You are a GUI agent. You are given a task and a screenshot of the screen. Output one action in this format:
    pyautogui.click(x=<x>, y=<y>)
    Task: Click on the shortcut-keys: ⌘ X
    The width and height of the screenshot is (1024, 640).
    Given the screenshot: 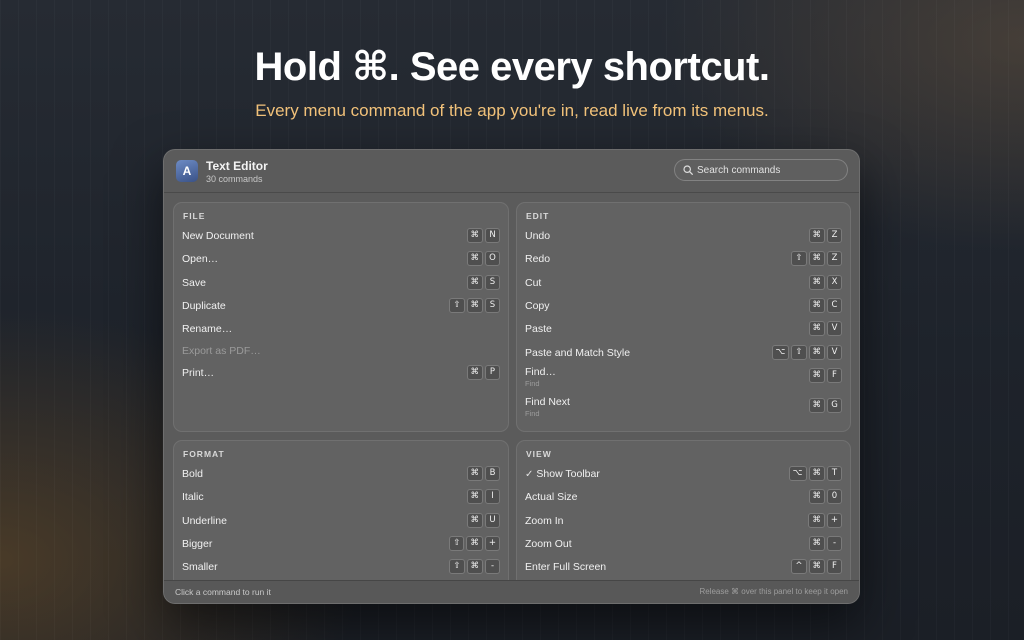 What is the action you would take?
    pyautogui.click(x=825, y=282)
    